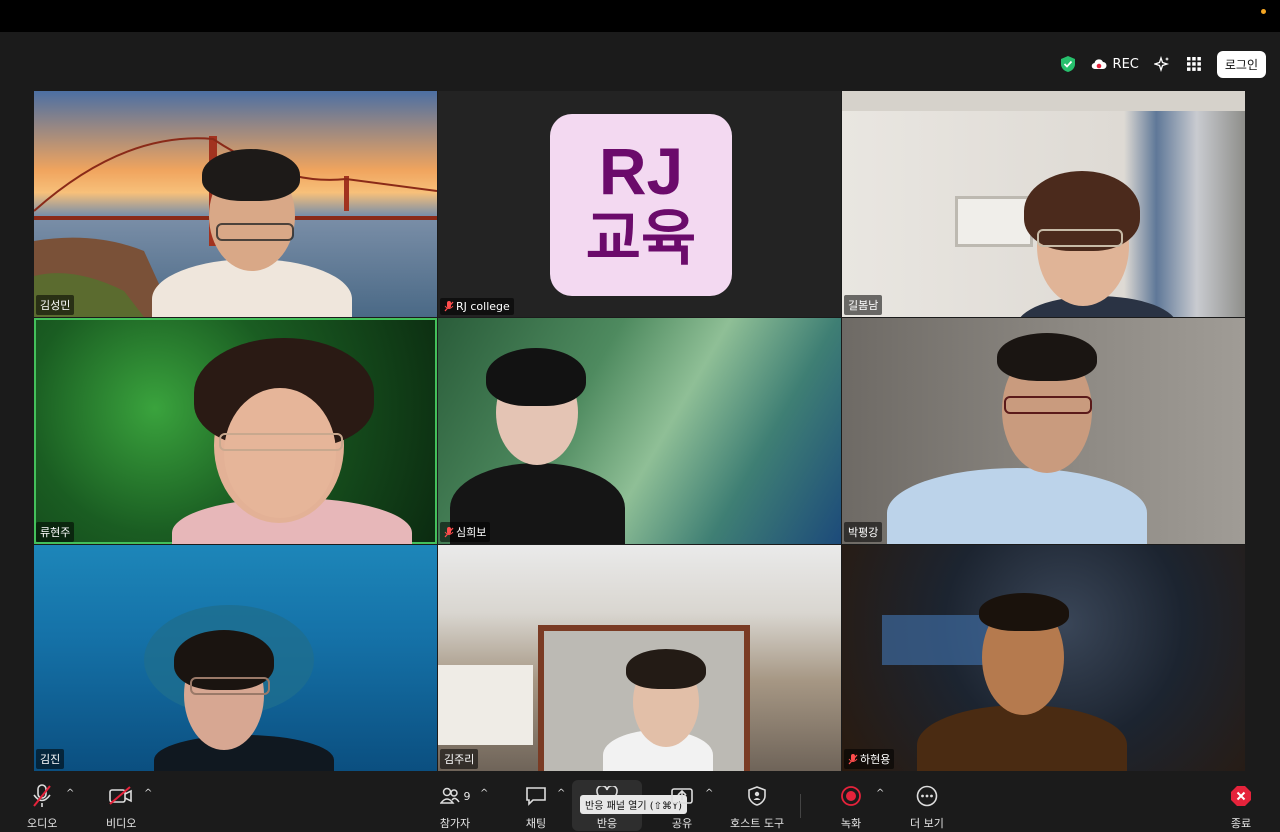  I want to click on video-tile: 김성민, so click(235, 204).